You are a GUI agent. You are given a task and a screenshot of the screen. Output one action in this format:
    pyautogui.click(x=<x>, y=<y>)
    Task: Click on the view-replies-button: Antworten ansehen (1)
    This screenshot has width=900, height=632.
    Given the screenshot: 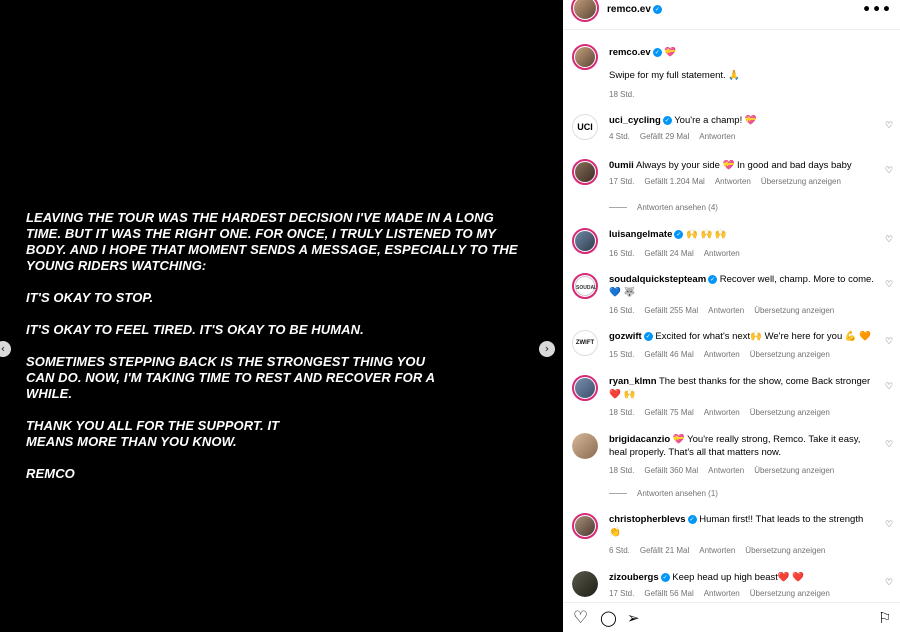 What is the action you would take?
    pyautogui.click(x=663, y=493)
    